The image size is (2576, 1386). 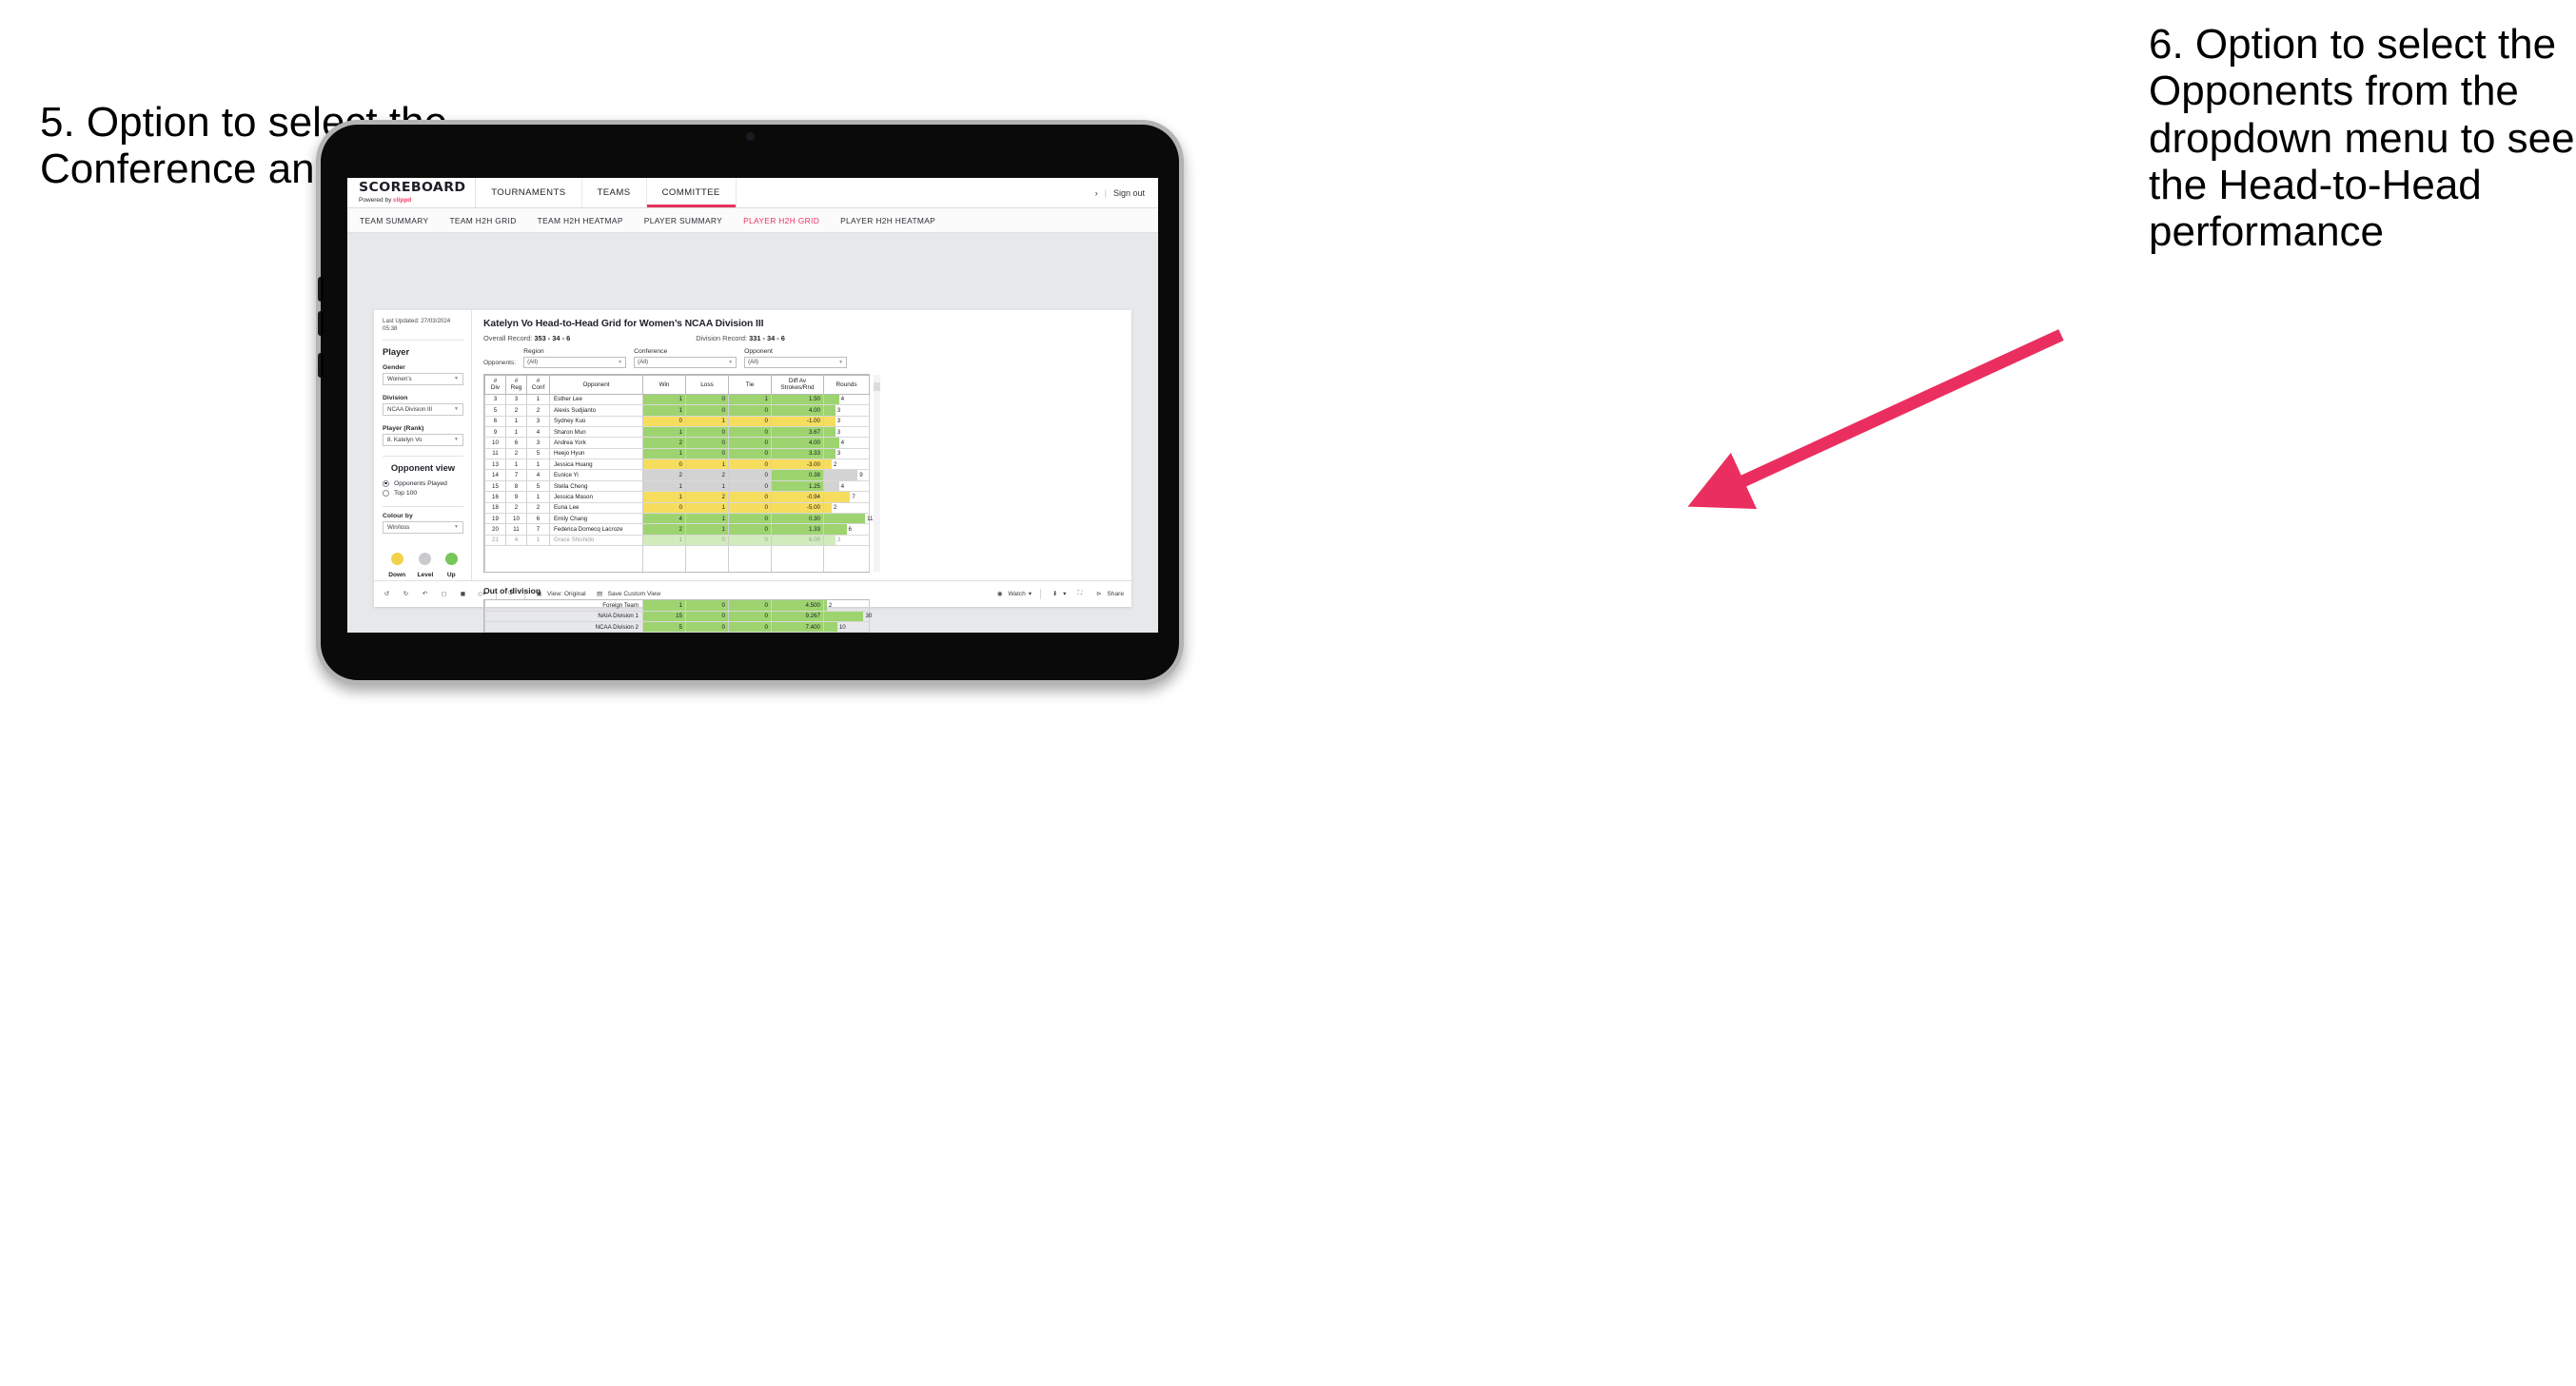 I want to click on table-row: 16 9 1 Jessica Mason 1 2 0 -0.94 7, so click(x=677, y=497).